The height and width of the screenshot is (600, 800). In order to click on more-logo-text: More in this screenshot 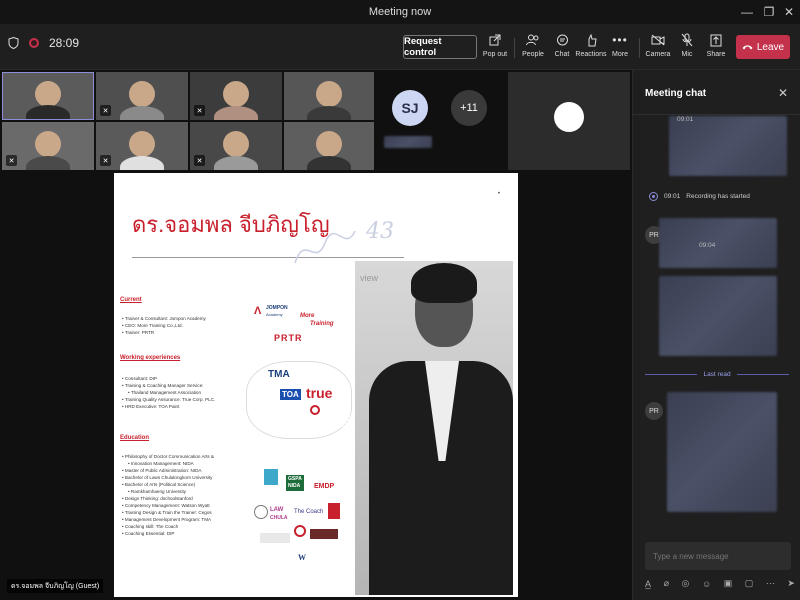, I will do `click(307, 316)`.